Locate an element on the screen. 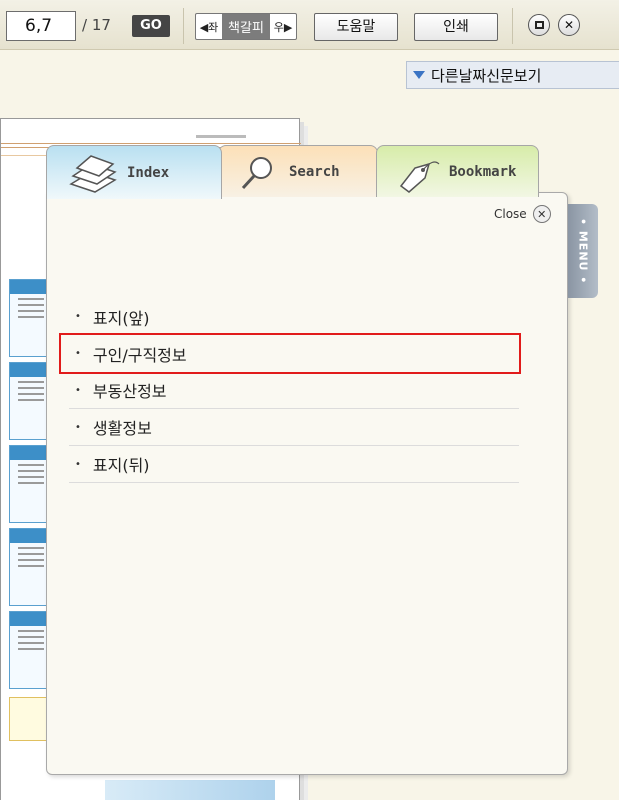 The width and height of the screenshot is (619, 800). tab-search: Search is located at coordinates (298, 171).